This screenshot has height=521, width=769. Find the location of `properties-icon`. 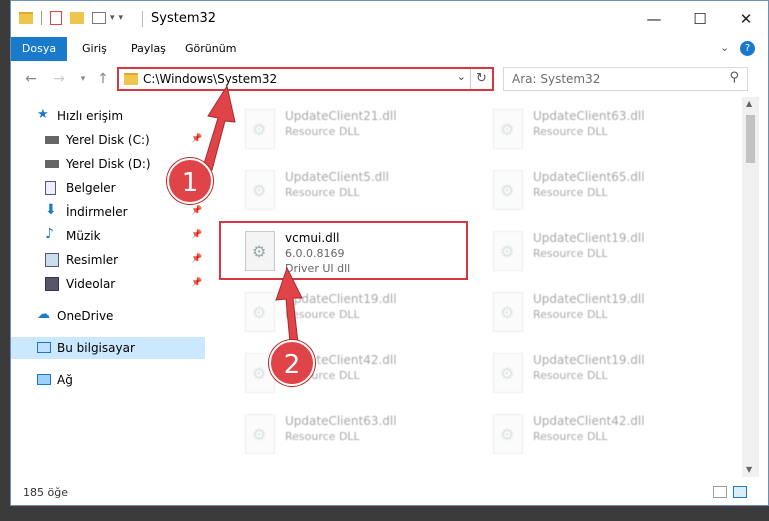

properties-icon is located at coordinates (56, 18).